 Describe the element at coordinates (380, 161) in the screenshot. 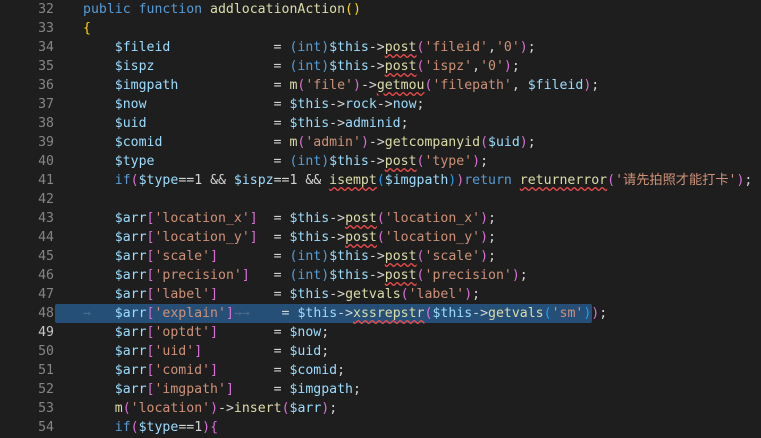

I see `code-line: 40 $type = (int)$this->post('type');` at that location.